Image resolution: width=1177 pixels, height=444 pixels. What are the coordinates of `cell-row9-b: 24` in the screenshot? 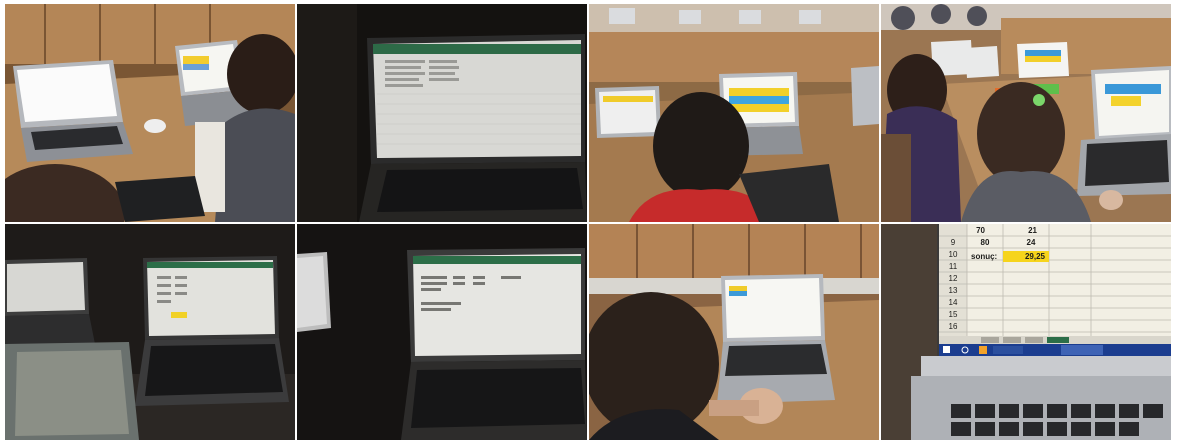 It's located at (1031, 242).